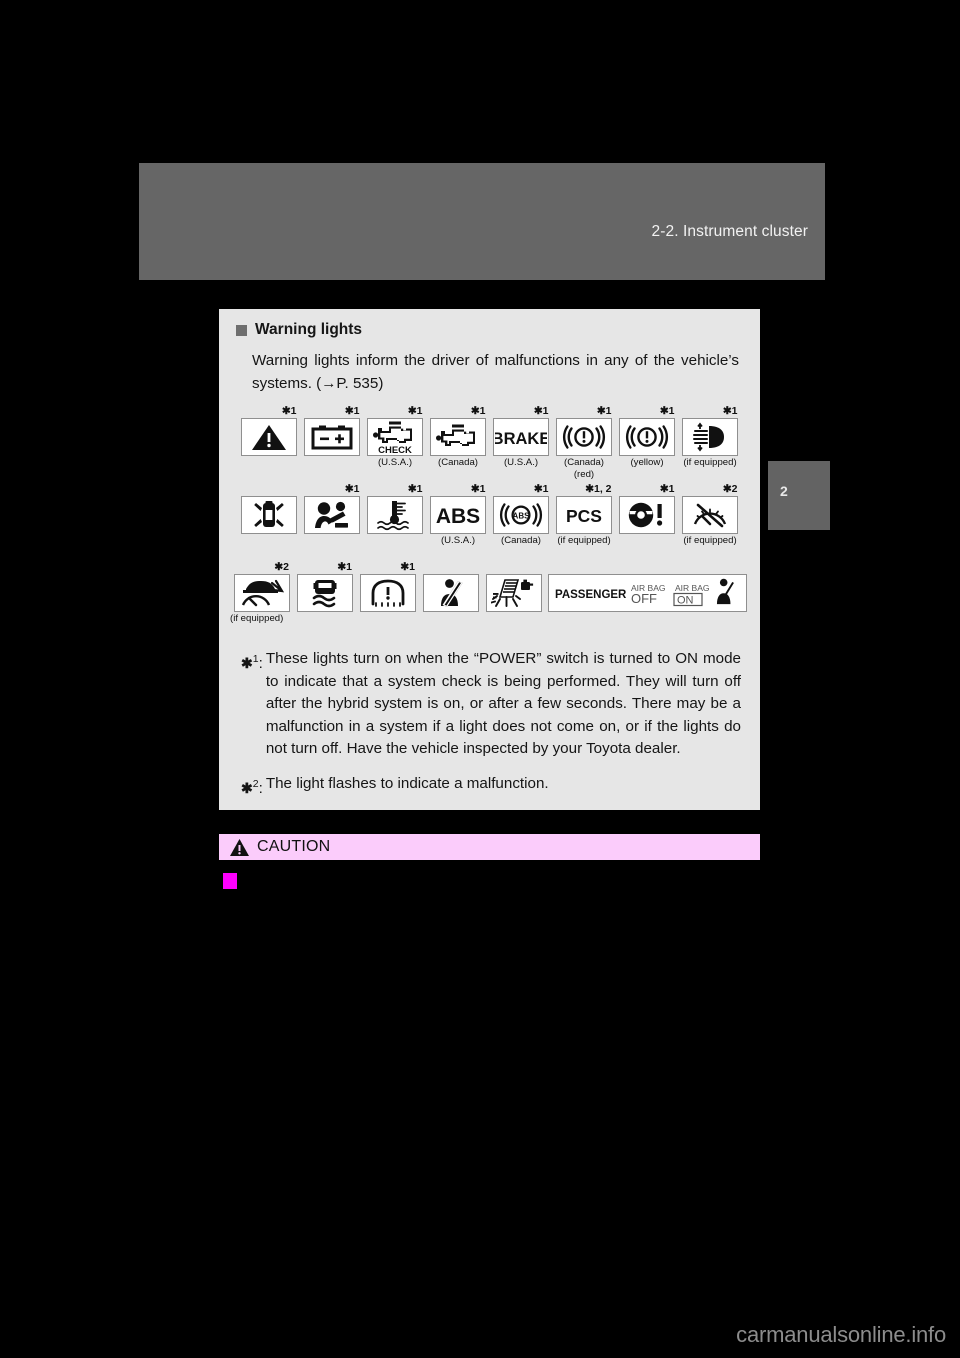 This screenshot has width=960, height=1358. Describe the element at coordinates (395, 449) in the screenshot. I see `check-engine-text: CHECK` at that location.